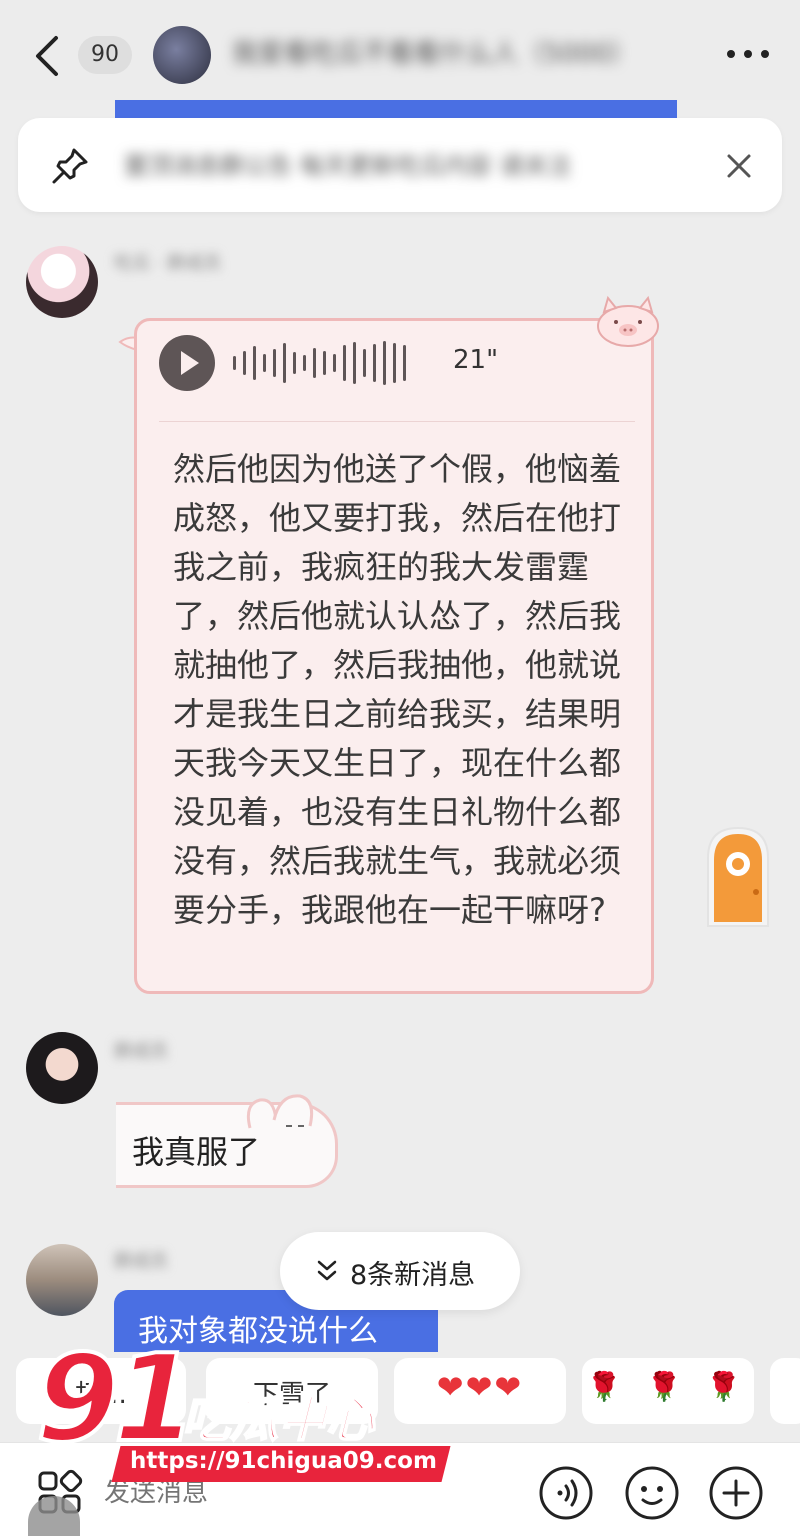  I want to click on more-icon, so click(748, 54).